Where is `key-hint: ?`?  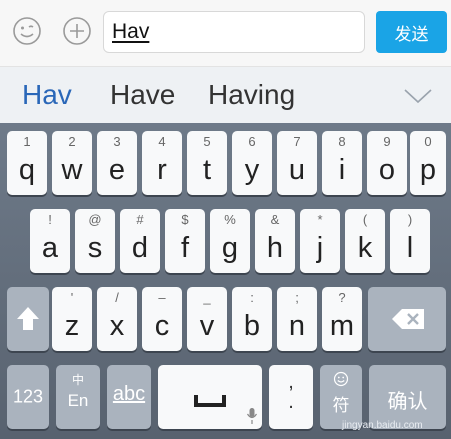 key-hint: ? is located at coordinates (342, 297).